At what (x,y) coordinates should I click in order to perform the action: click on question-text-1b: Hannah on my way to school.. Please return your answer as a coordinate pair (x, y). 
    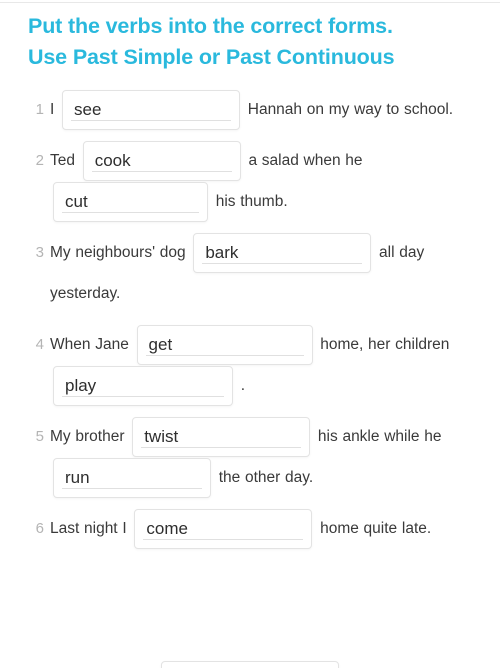
    Looking at the image, I should click on (350, 109).